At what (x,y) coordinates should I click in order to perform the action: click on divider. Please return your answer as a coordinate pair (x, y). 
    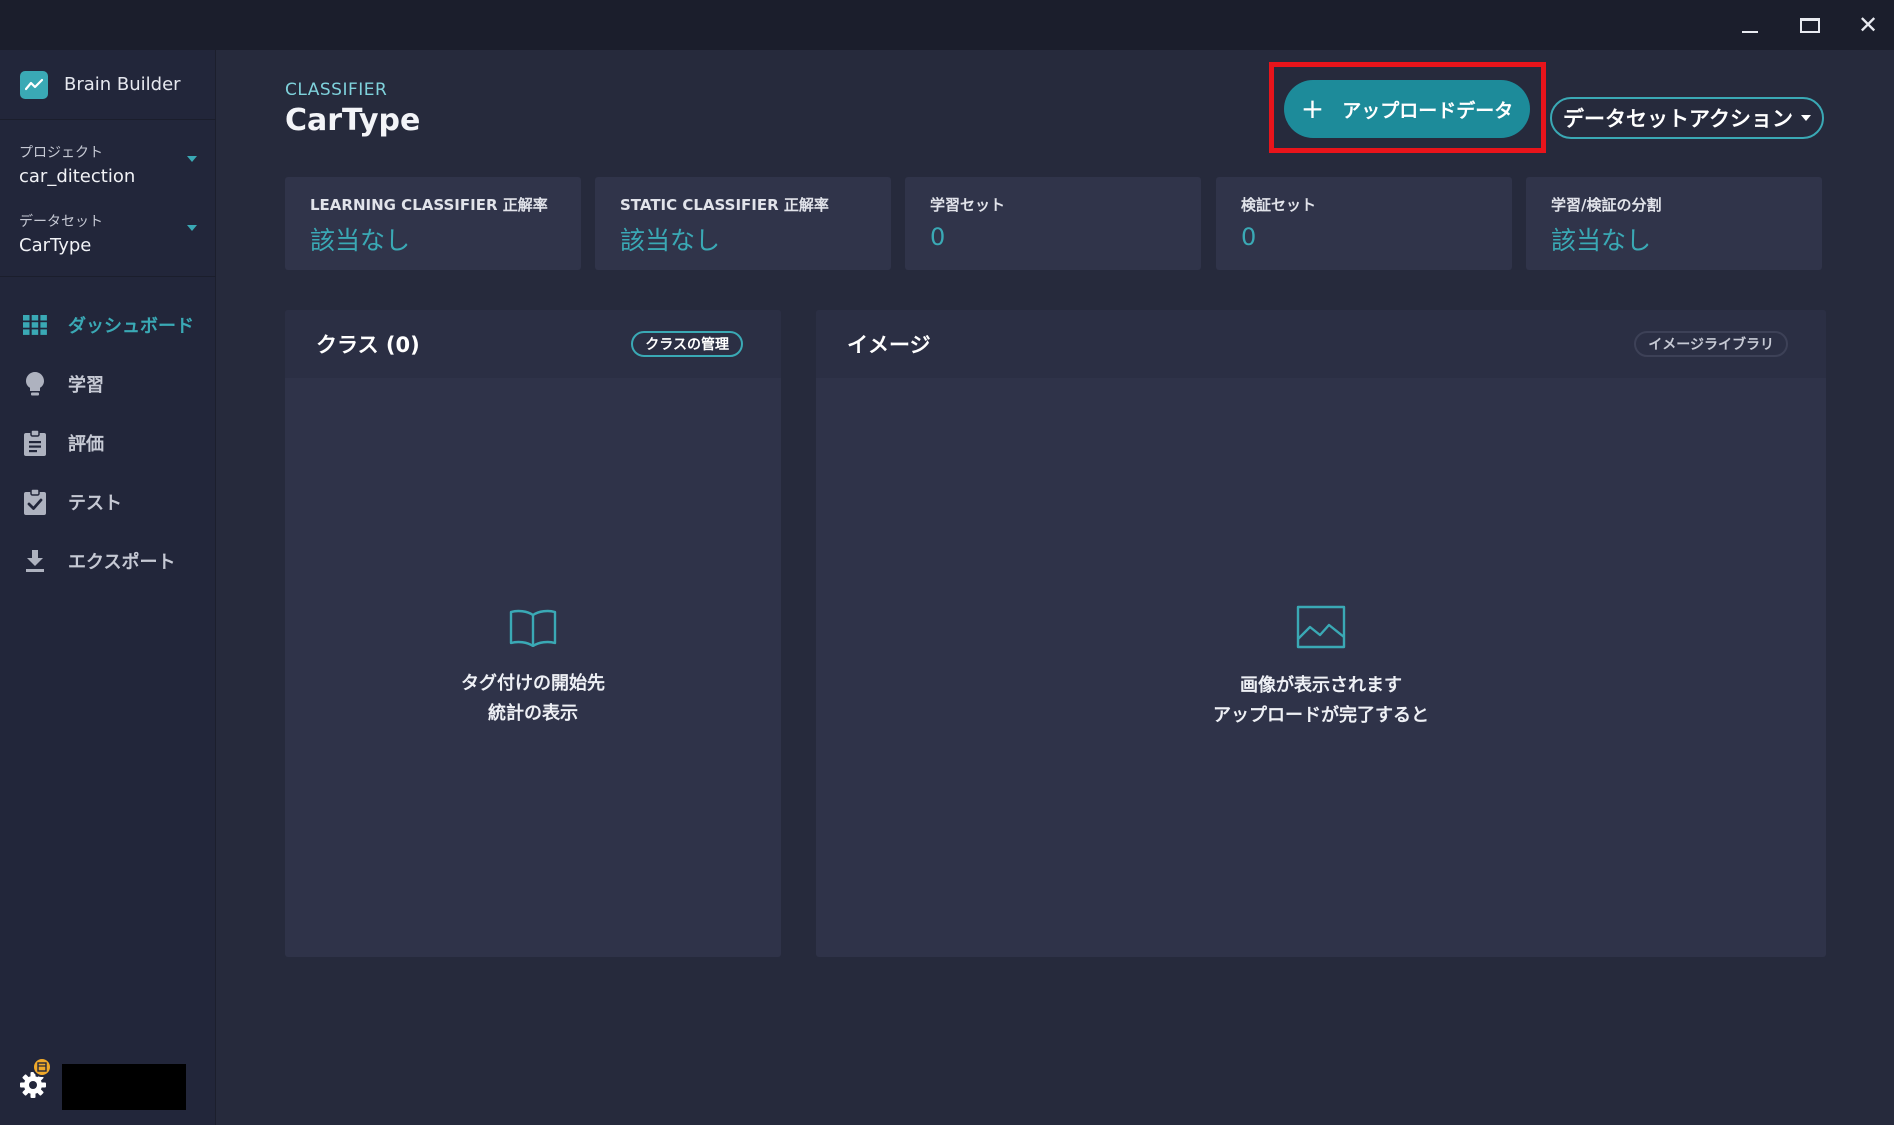
    Looking at the image, I should click on (108, 276).